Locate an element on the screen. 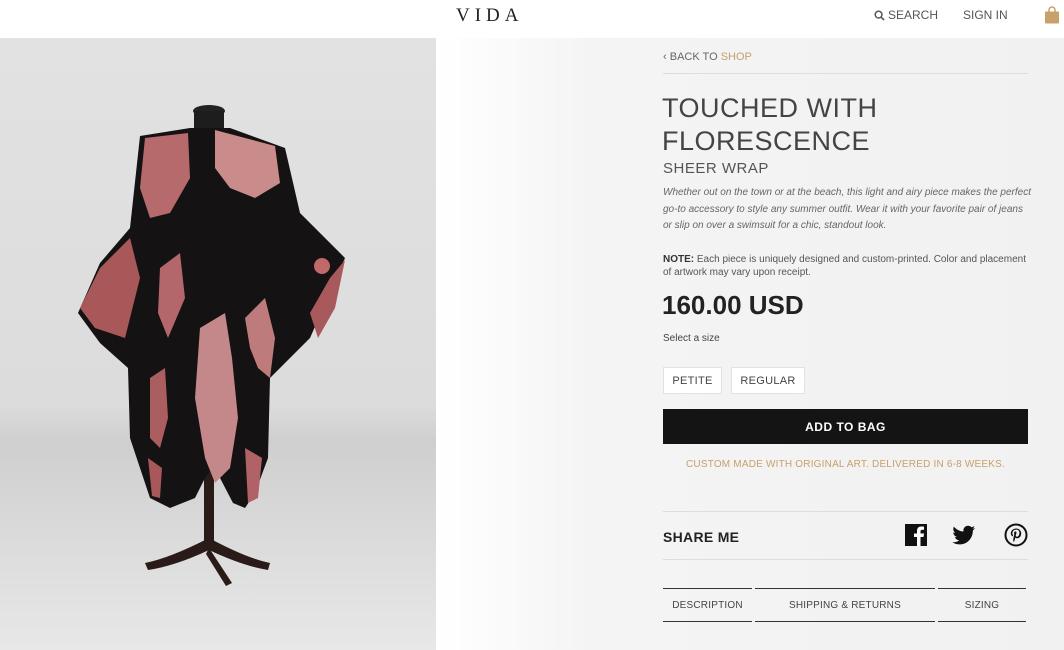 This screenshot has height=650, width=1064. search-link: SEARCH is located at coordinates (906, 15).